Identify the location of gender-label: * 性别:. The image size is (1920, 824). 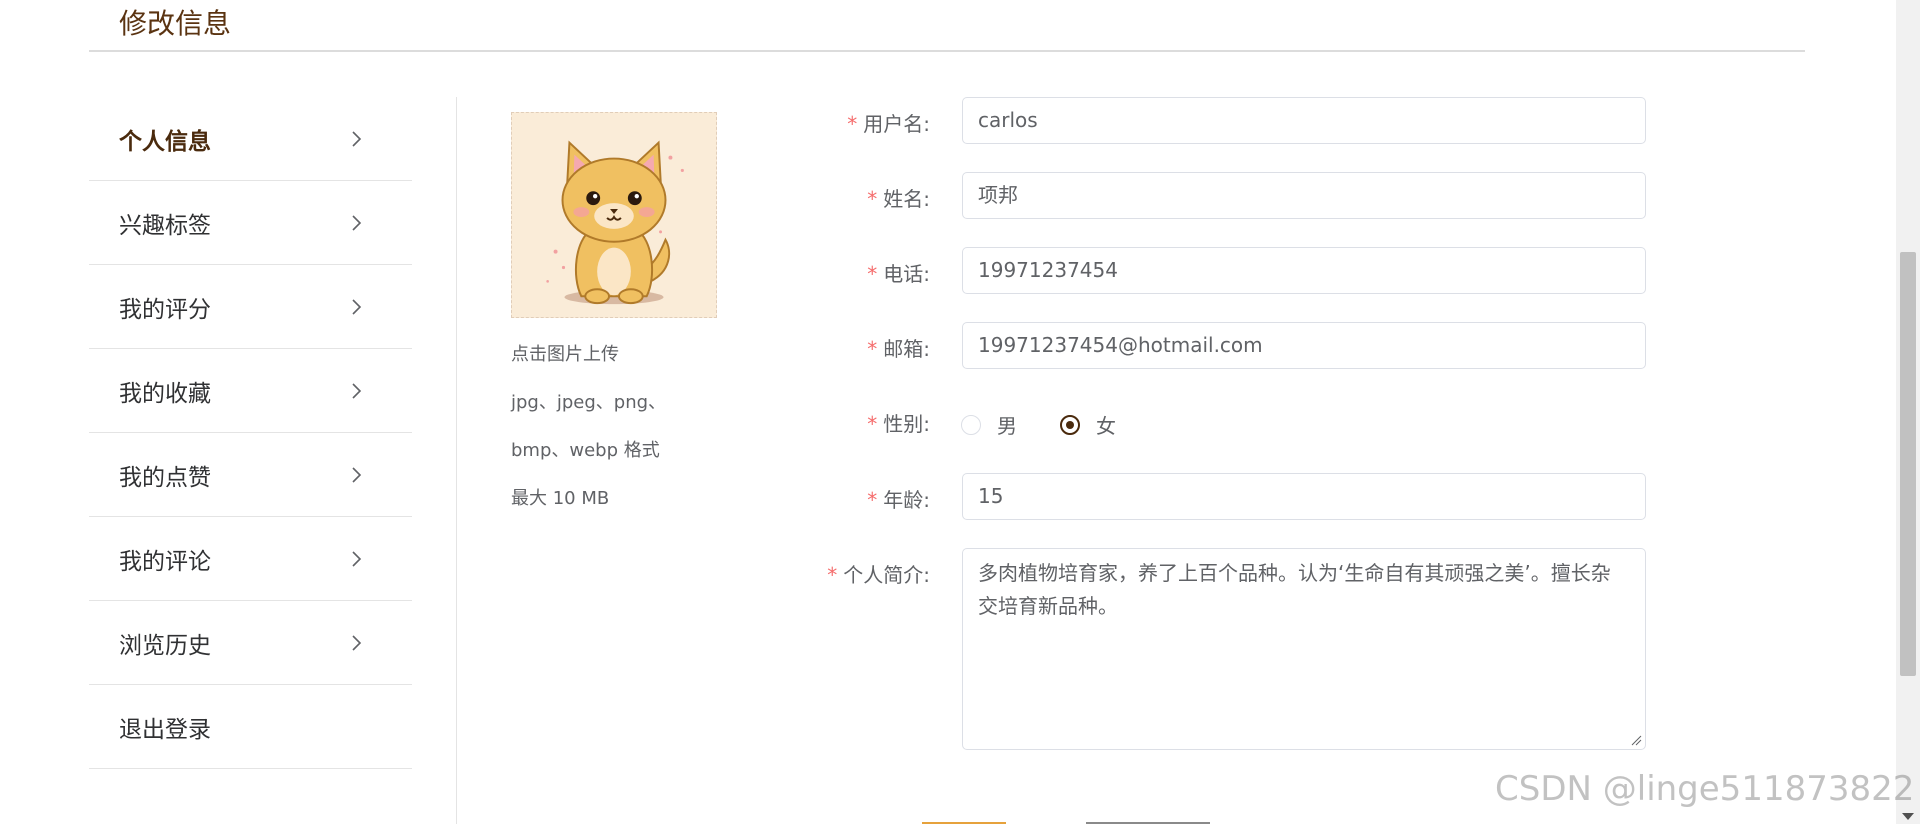
(898, 424).